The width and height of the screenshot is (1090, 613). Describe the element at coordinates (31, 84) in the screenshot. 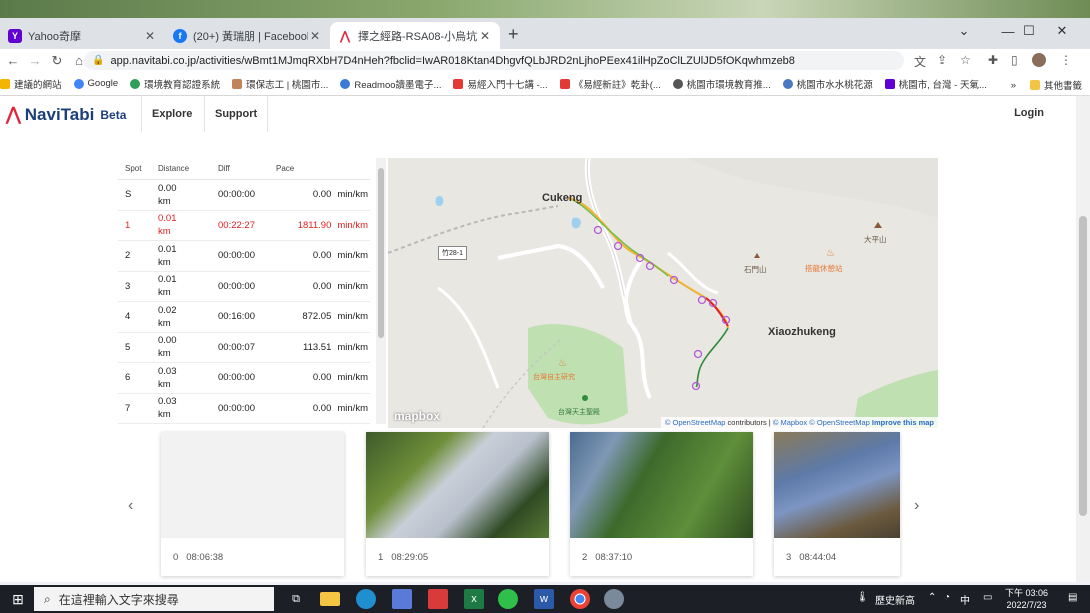

I see `bookmark-item: 建議的網站` at that location.